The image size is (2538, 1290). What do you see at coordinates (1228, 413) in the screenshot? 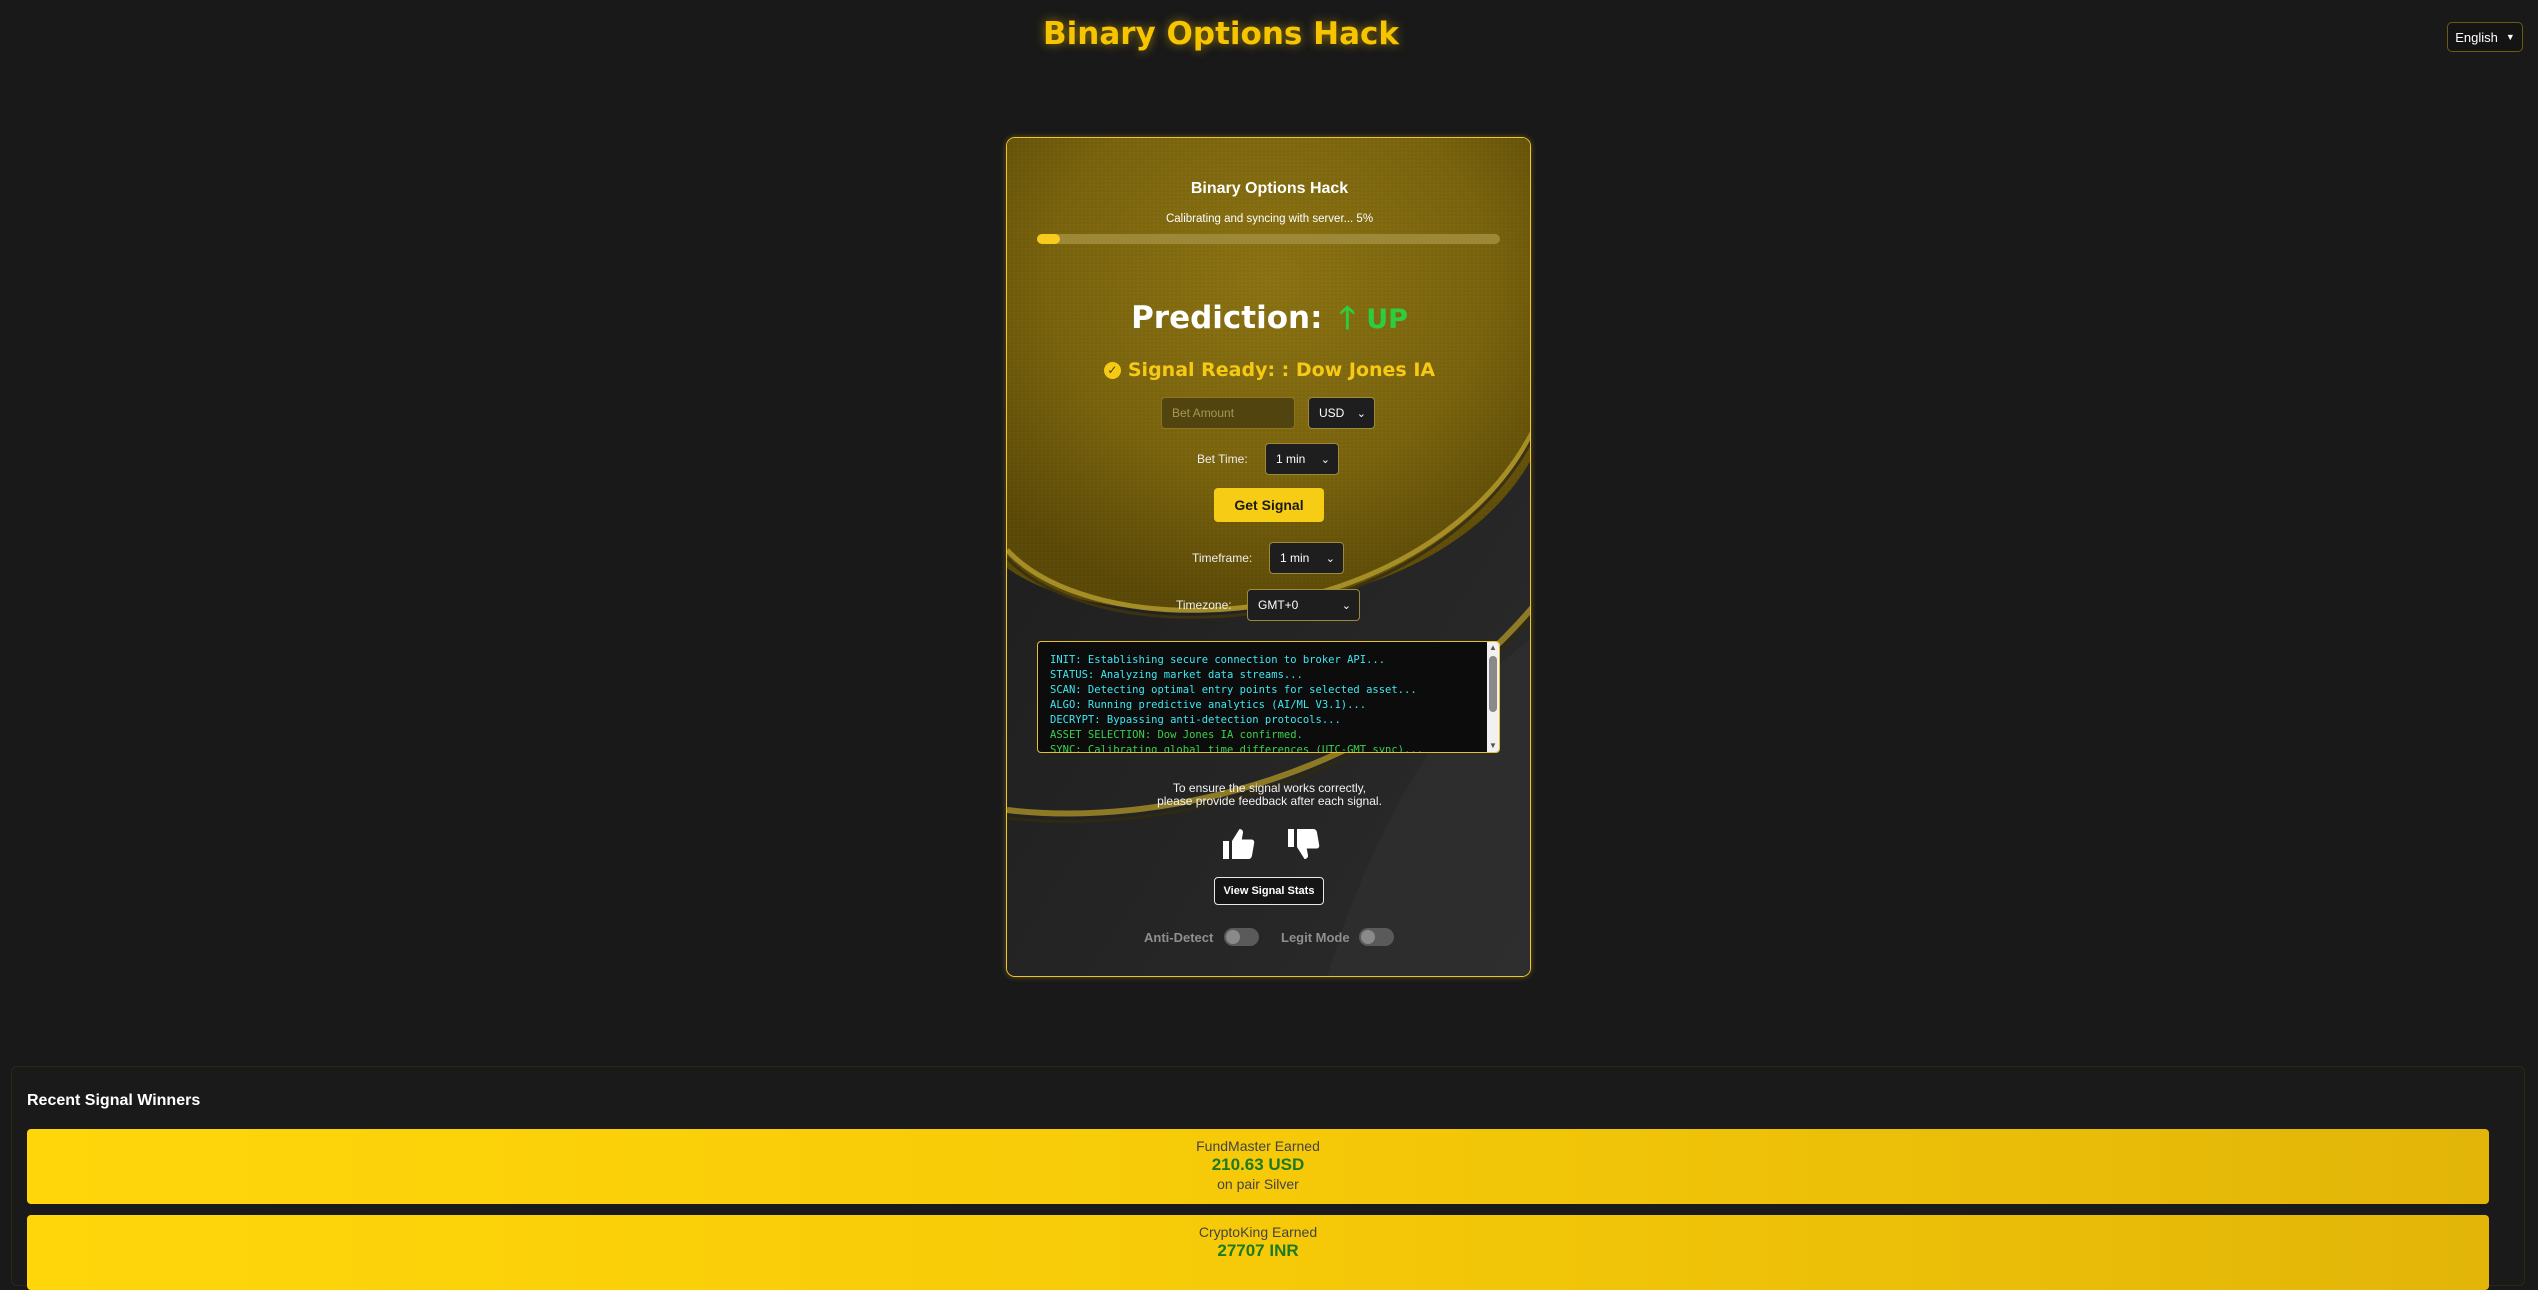
I see `bet-amount-input` at bounding box center [1228, 413].